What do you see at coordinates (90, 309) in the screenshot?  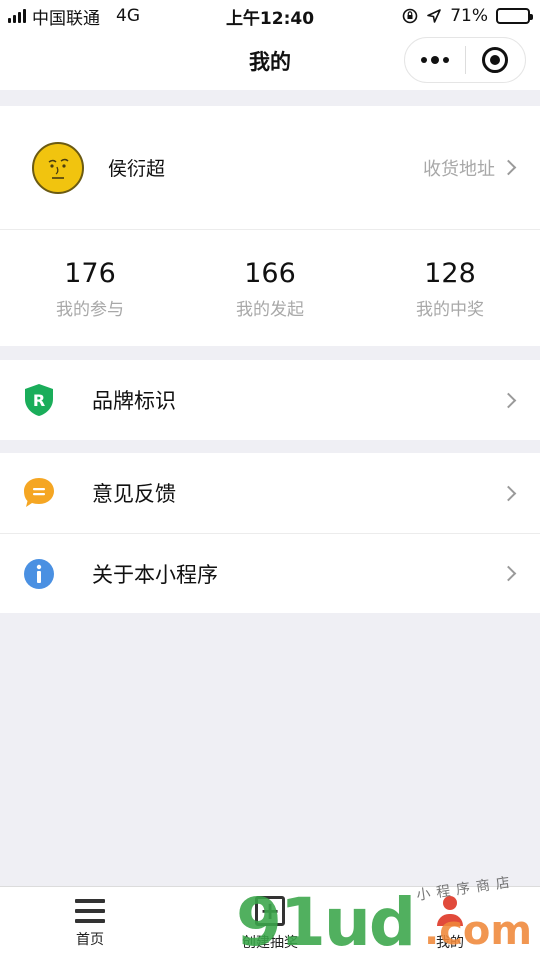 I see `stat-label: 我的参与` at bounding box center [90, 309].